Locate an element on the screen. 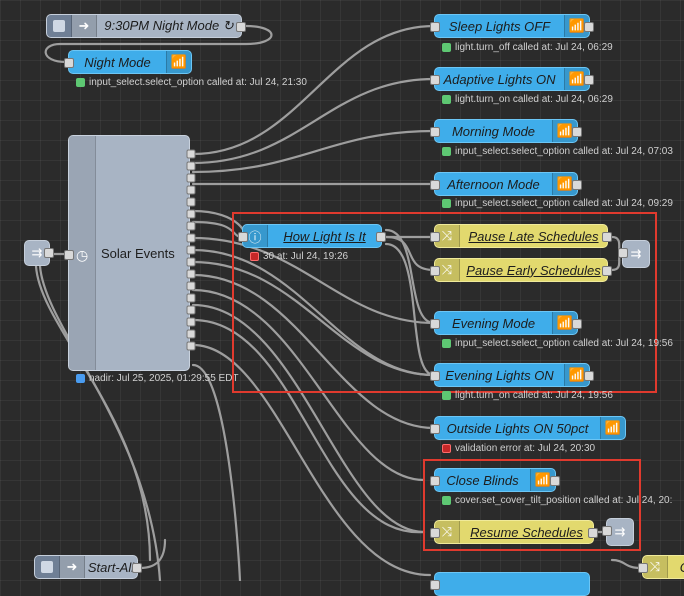  node-label: Evening Mode is located at coordinates (493, 323).